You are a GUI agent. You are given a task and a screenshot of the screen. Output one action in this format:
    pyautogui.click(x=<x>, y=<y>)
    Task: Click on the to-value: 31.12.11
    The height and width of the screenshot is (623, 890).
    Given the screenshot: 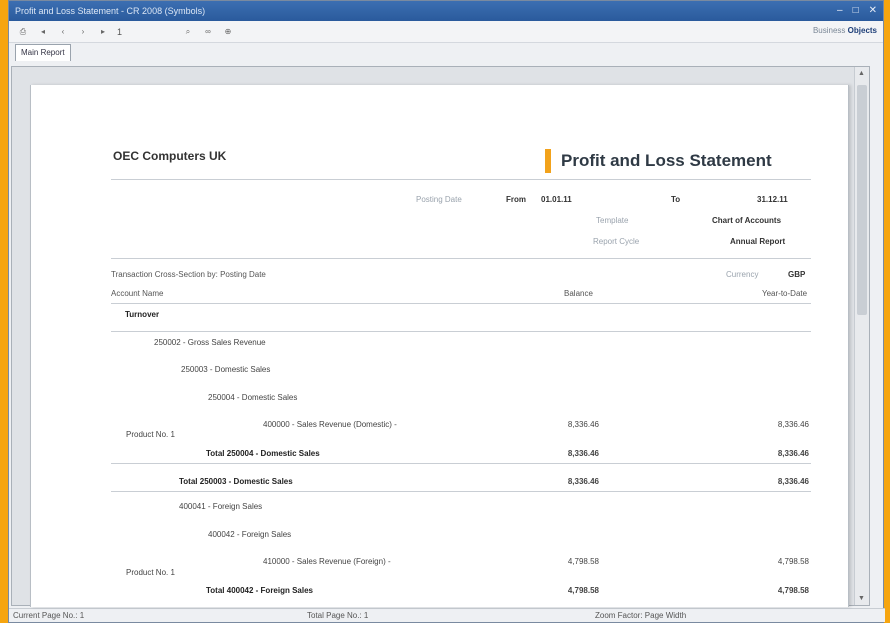 What is the action you would take?
    pyautogui.click(x=772, y=199)
    